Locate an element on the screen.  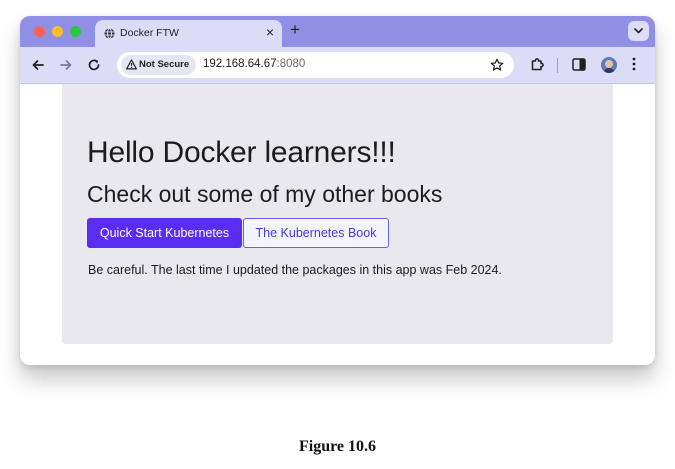
browser-toolbar: Not Secure 192.168.64.67:8080 is located at coordinates (337, 65).